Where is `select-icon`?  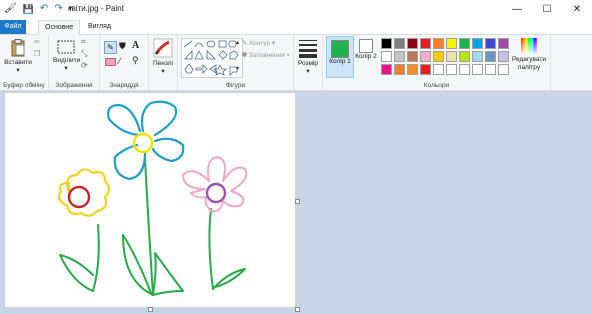 select-icon is located at coordinates (66, 47).